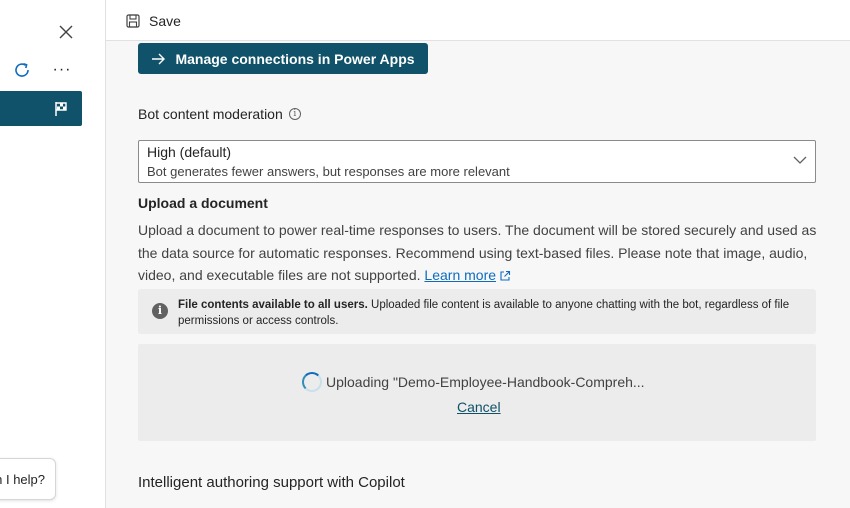 This screenshot has height=508, width=850. I want to click on chevron-down-icon, so click(800, 160).